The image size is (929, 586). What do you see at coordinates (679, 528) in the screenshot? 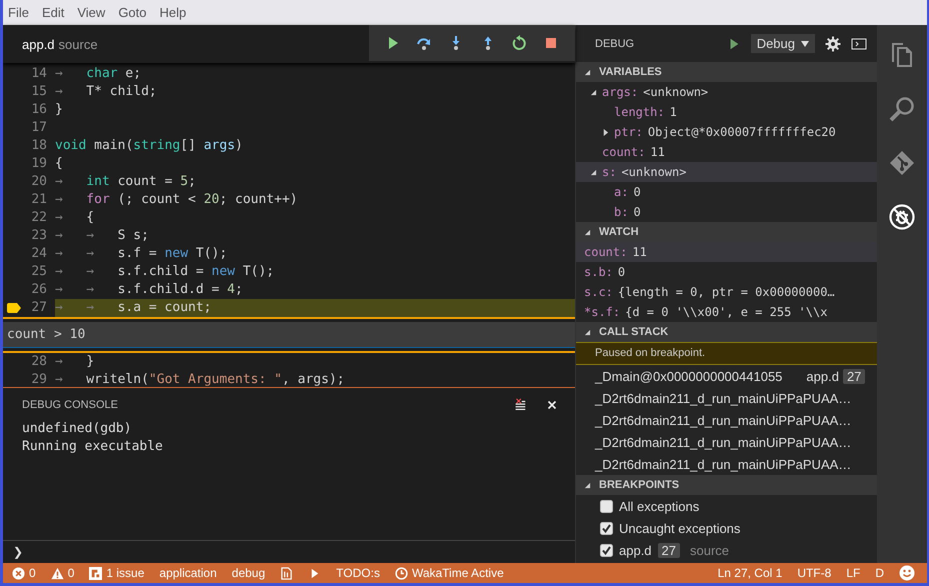
I see `breakpoint-label: Uncaught exceptions` at bounding box center [679, 528].